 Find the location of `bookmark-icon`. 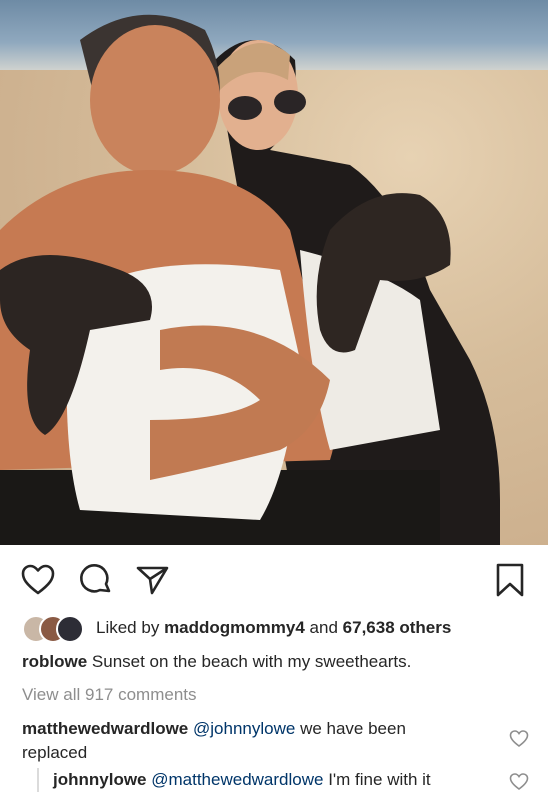

bookmark-icon is located at coordinates (510, 580).